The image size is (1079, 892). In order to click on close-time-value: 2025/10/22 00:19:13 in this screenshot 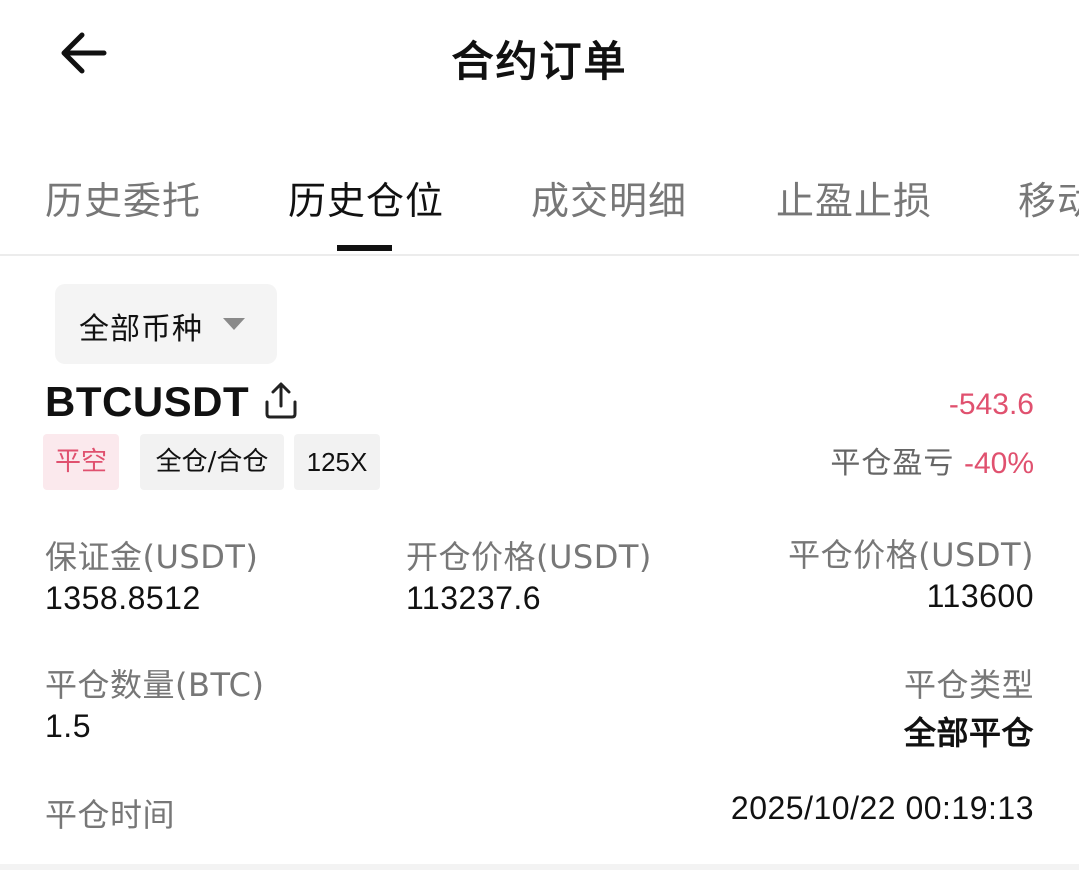, I will do `click(882, 808)`.